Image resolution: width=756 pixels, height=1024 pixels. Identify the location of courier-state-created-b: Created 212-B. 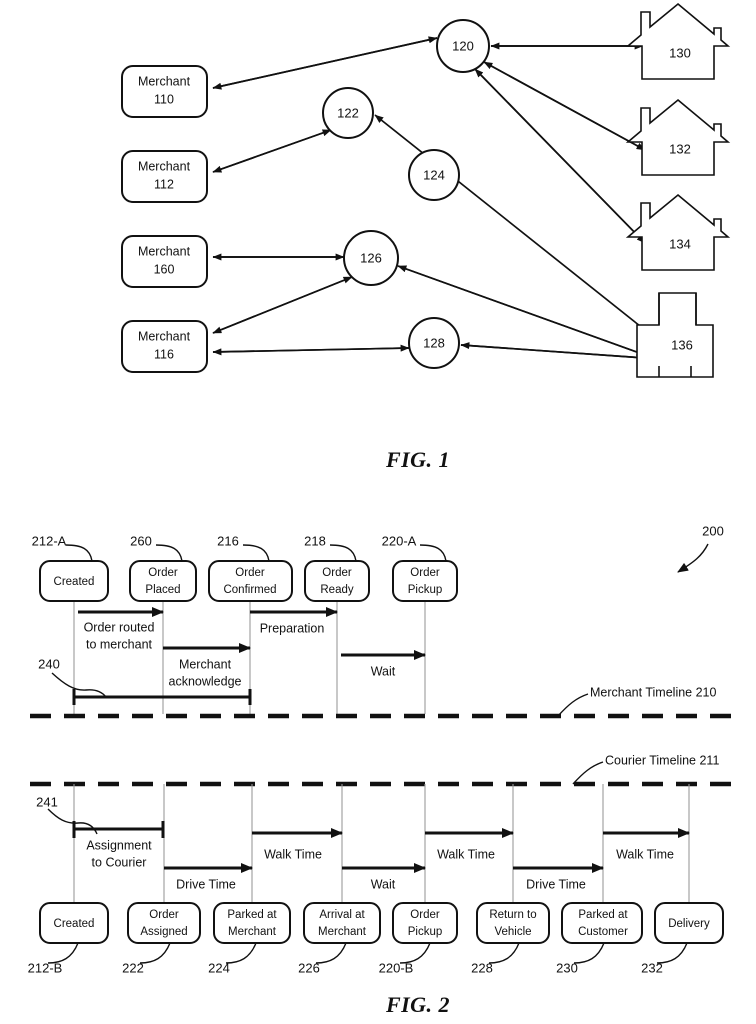
(68, 938).